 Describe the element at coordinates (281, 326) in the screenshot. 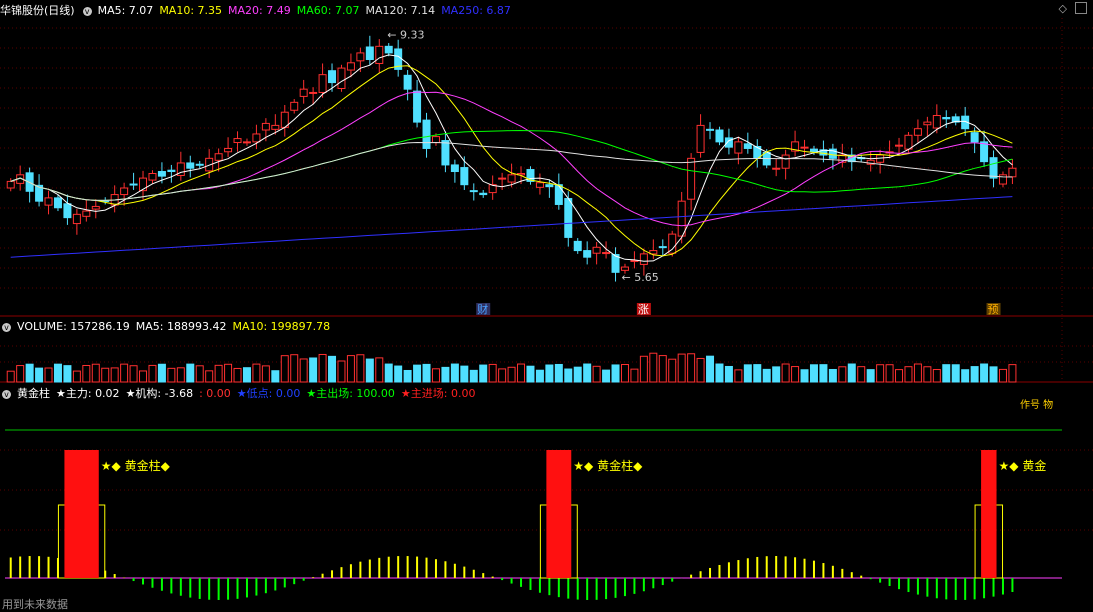

I see `volume-ma10: MA10: 199897.78` at that location.